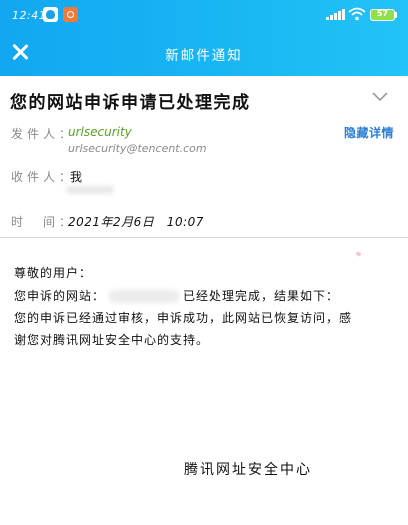  Describe the element at coordinates (261, 296) in the screenshot. I see `body-line-1-suffix: 已经处理完成，结果如下：` at that location.